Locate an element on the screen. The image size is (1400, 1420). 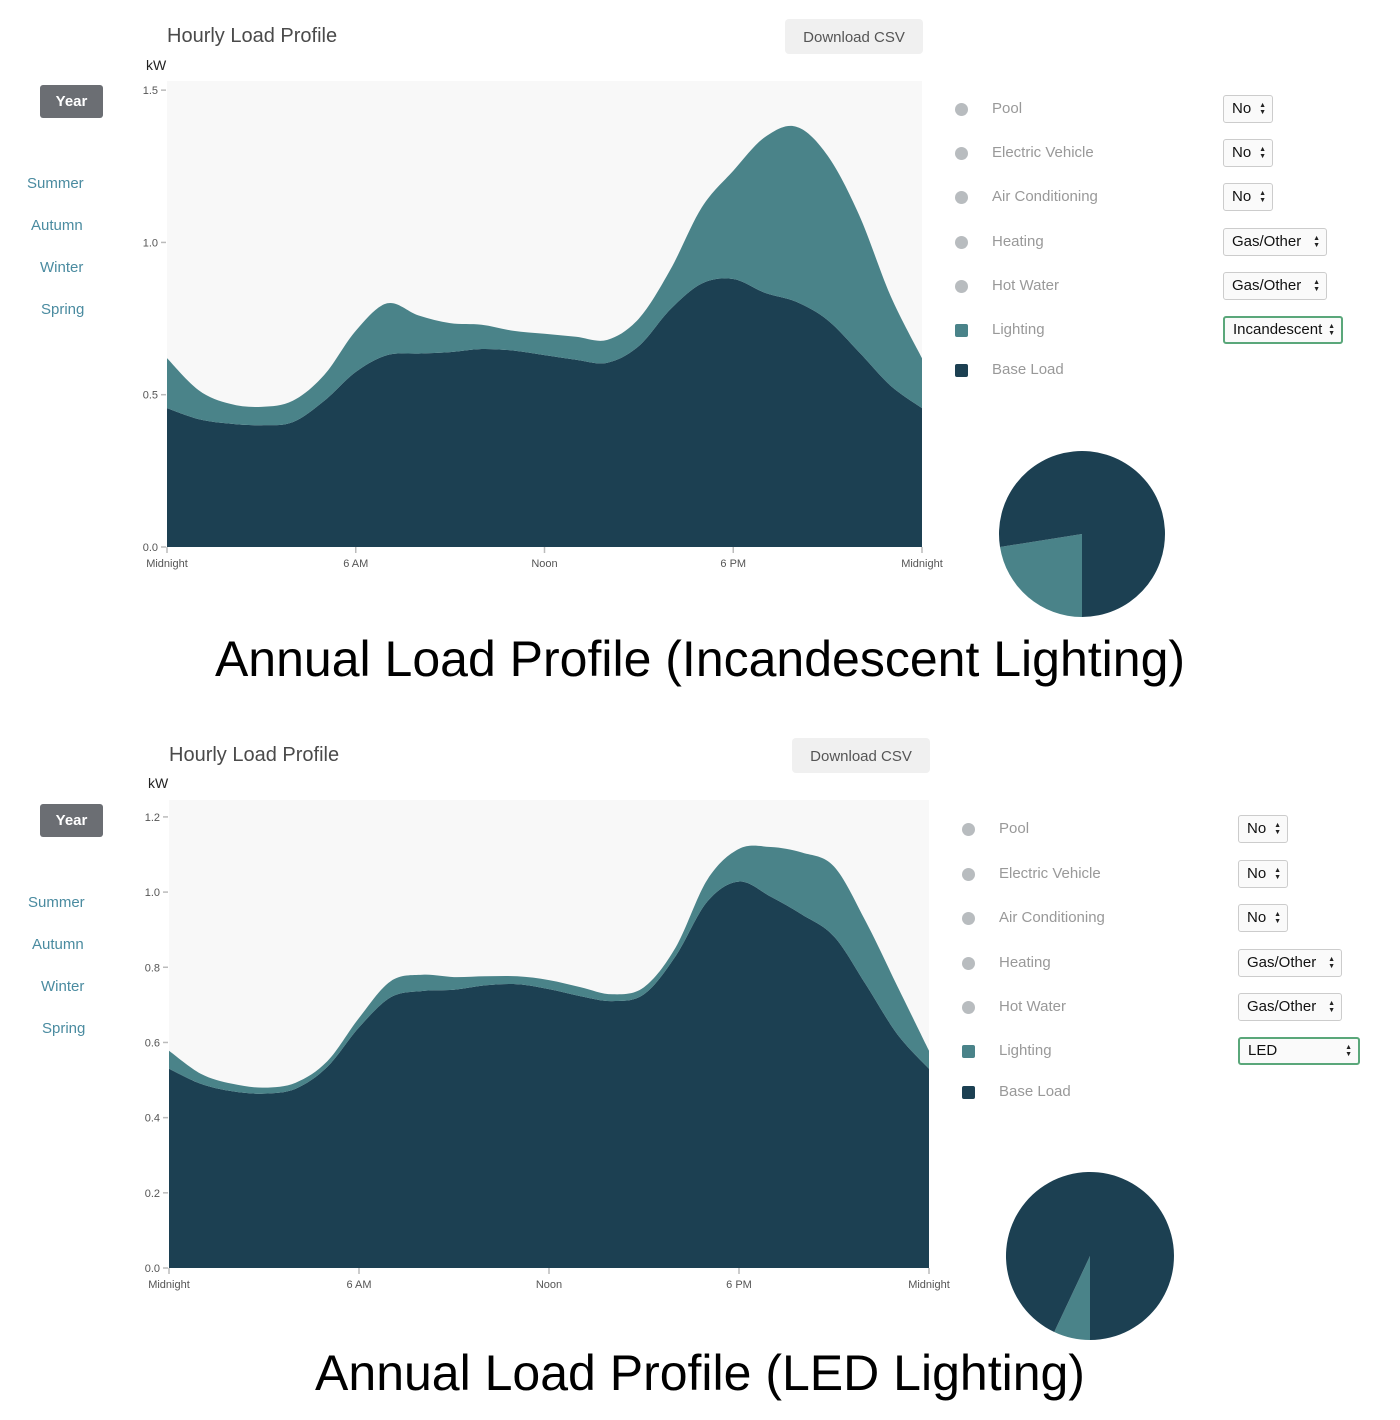
y-tick-label: 0.2 is located at coordinates (152, 1194).